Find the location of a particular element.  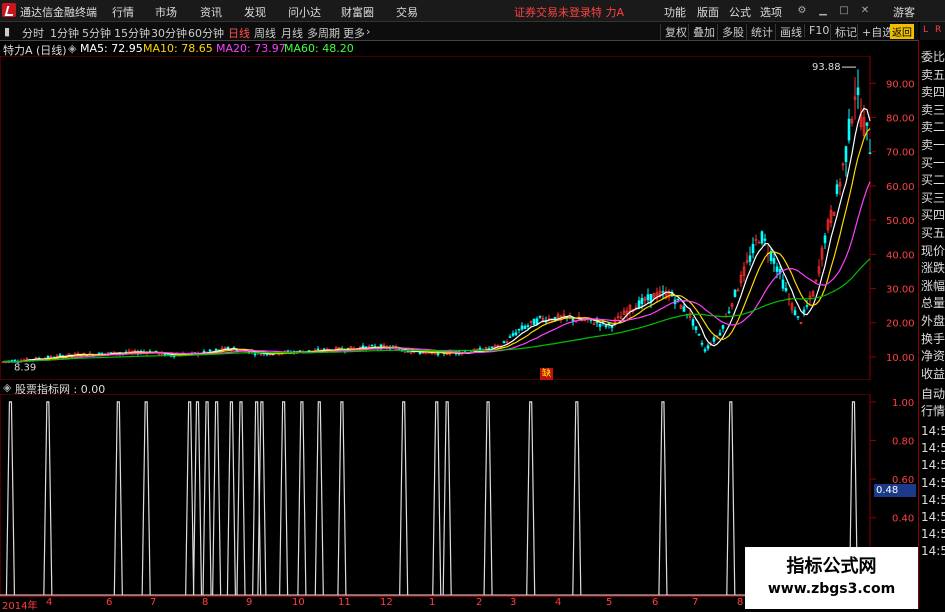

period-15min: 15分钟 is located at coordinates (132, 33).